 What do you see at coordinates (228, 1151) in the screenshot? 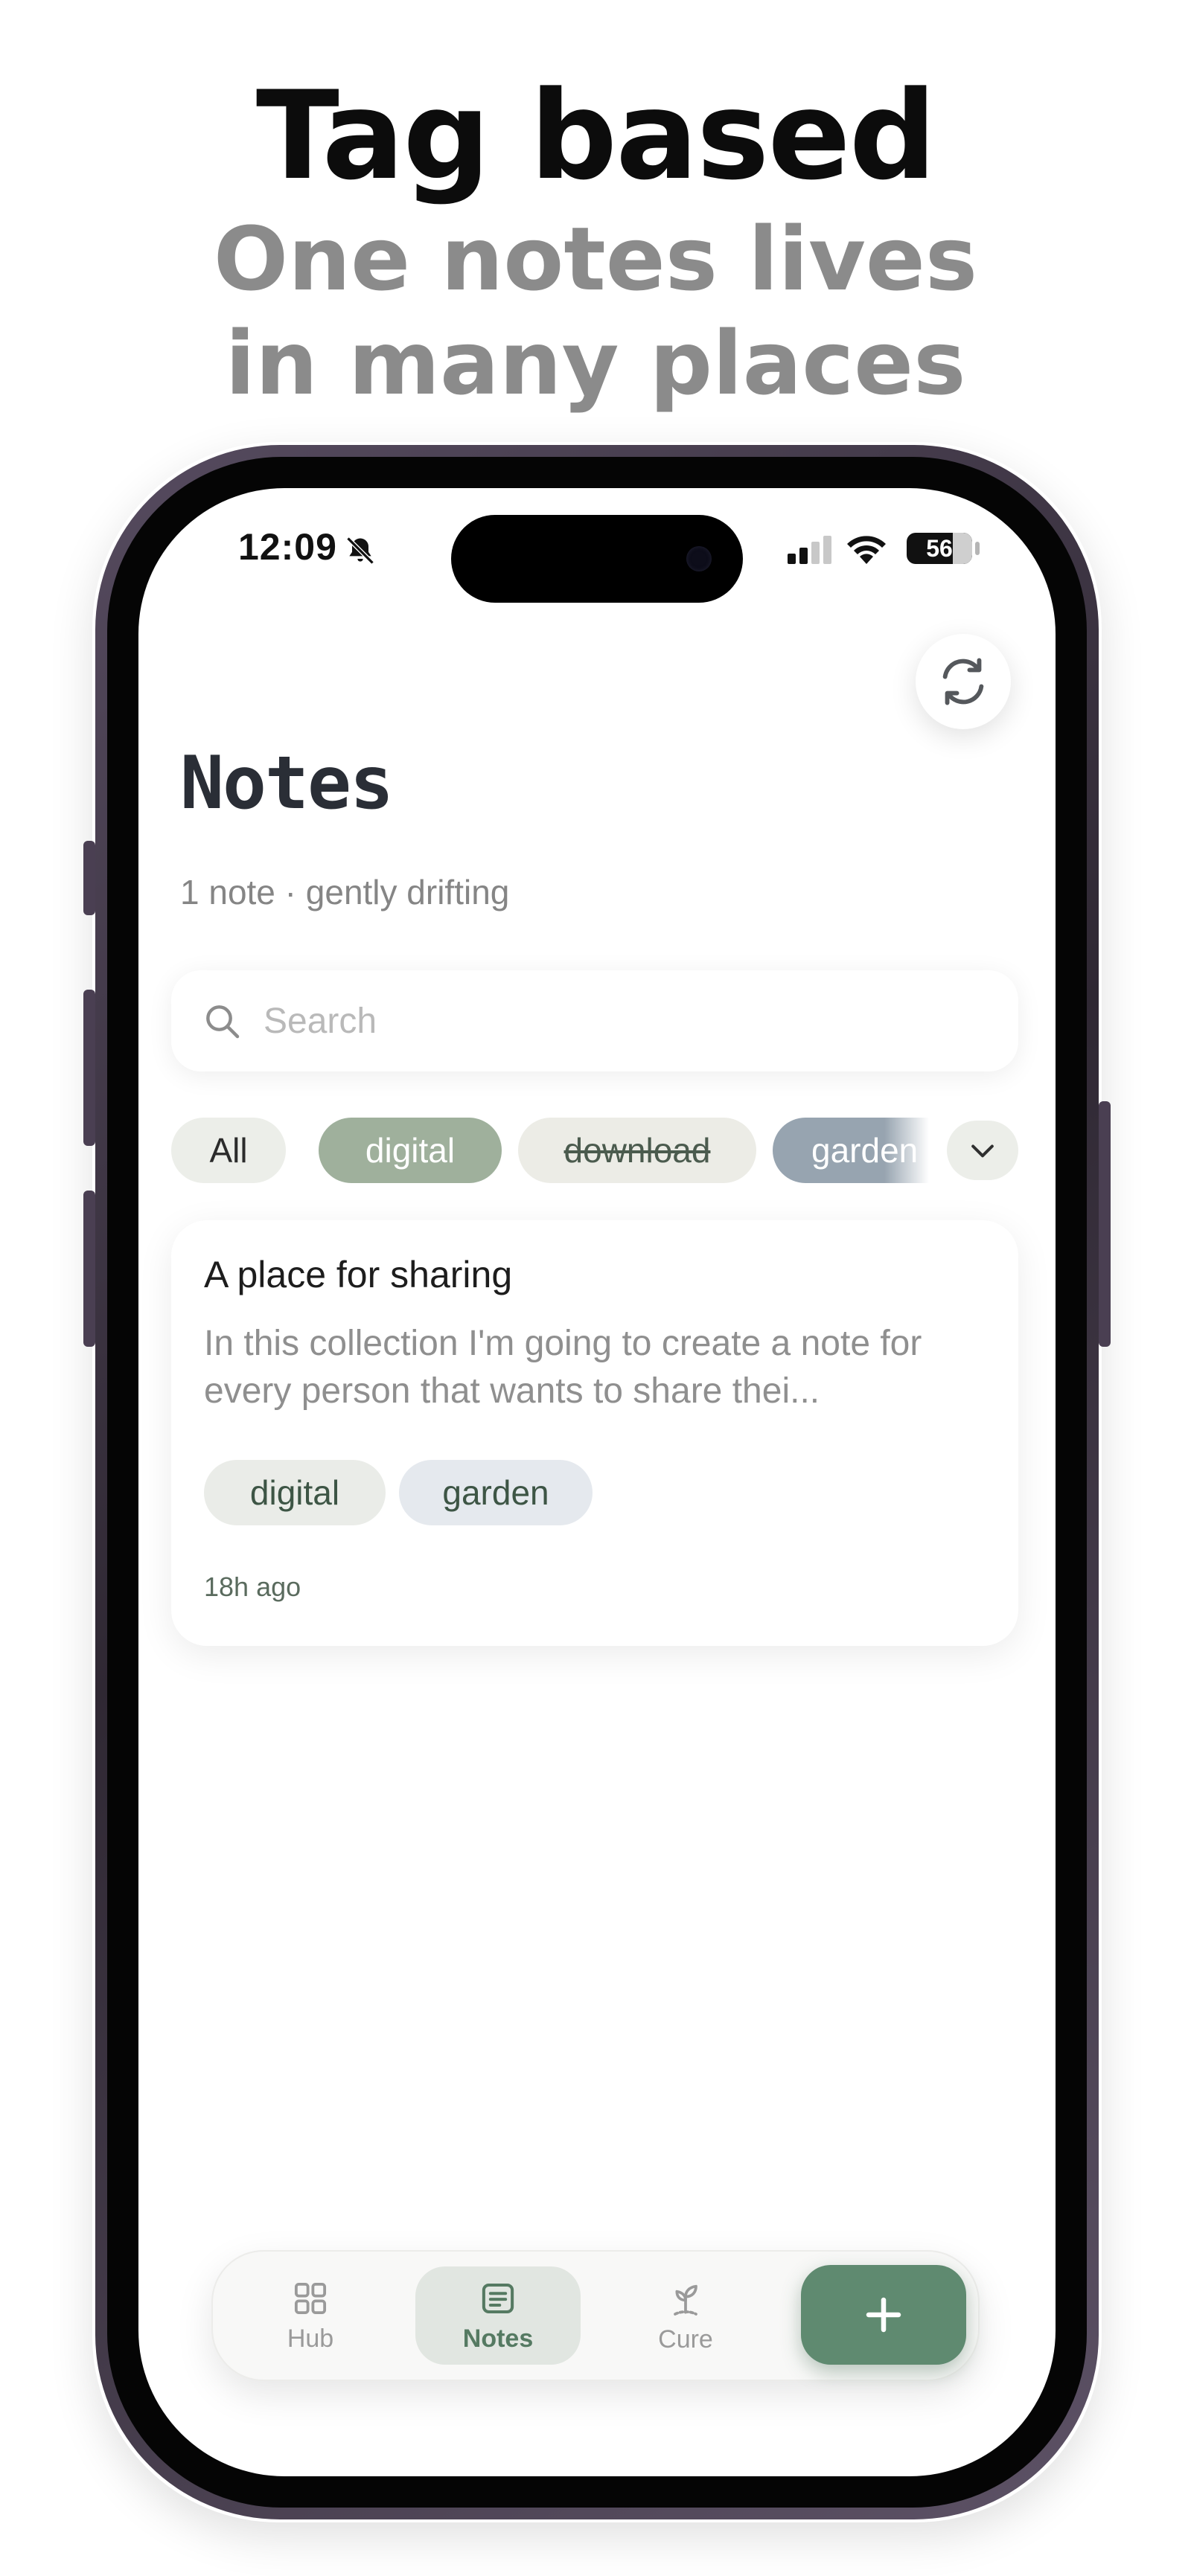
I see `filter-chip-all: All` at bounding box center [228, 1151].